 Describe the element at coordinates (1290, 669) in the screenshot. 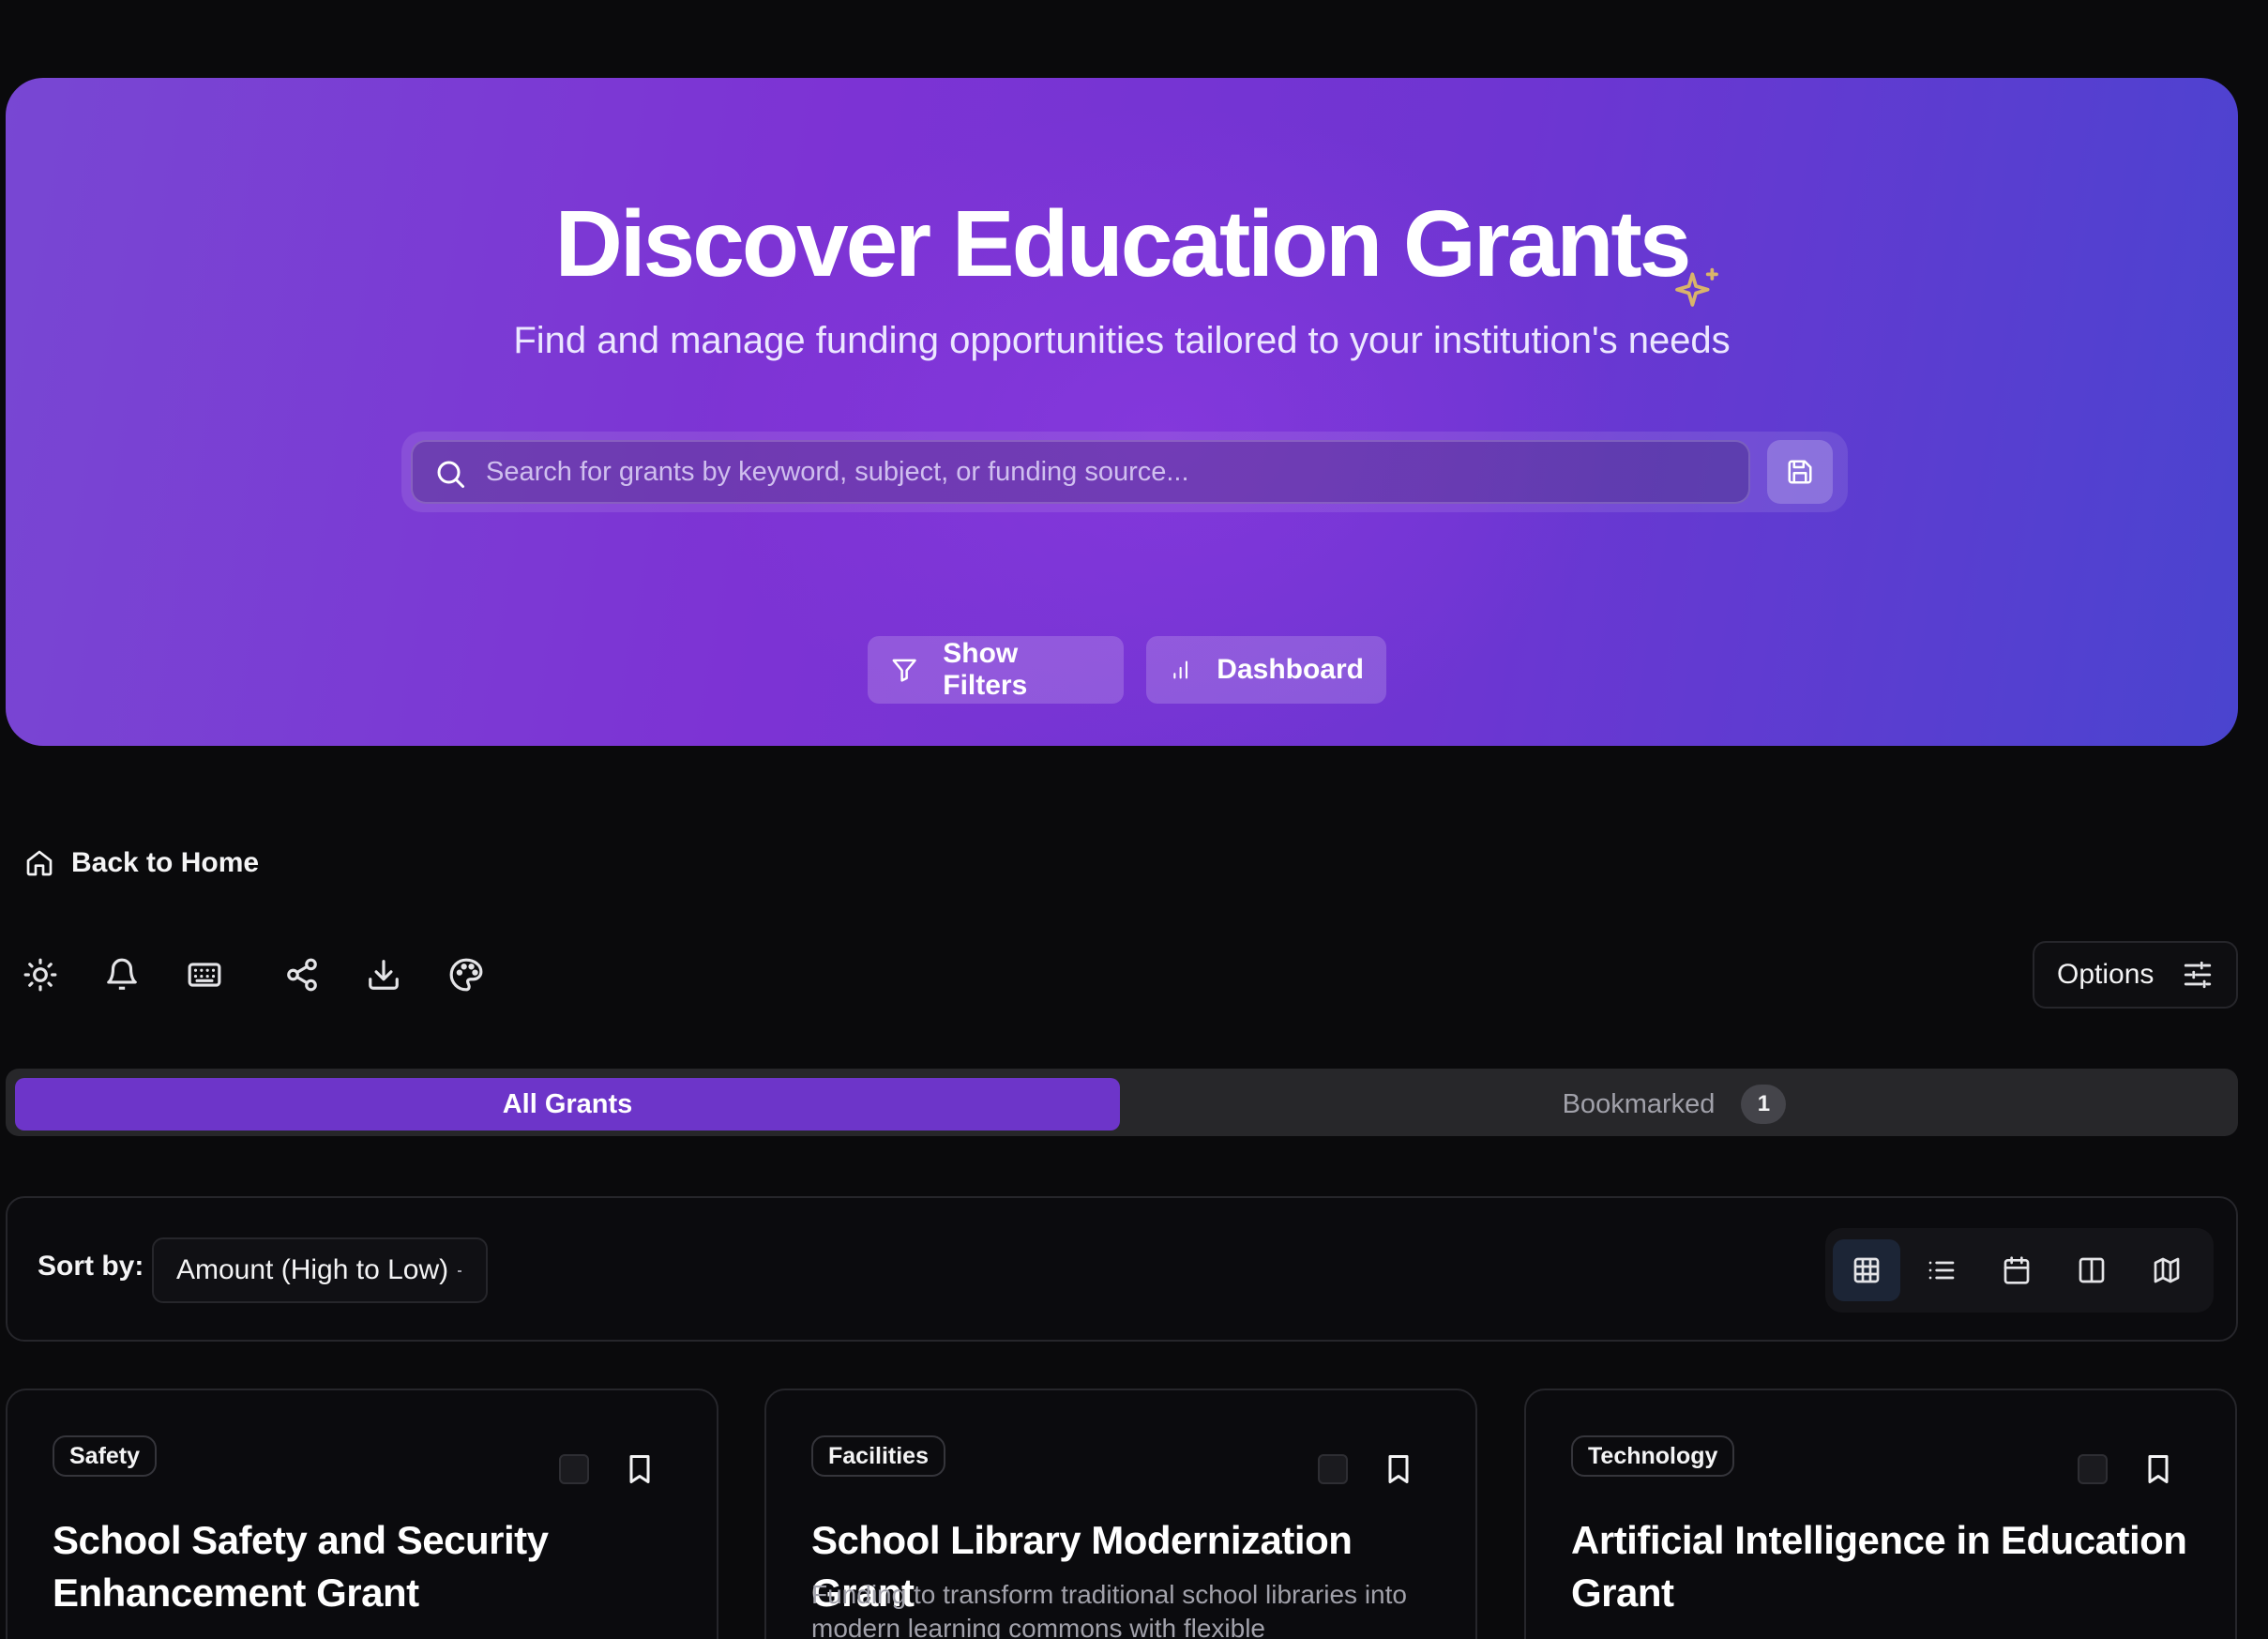

I see `dashboard-label: Dashboard` at that location.